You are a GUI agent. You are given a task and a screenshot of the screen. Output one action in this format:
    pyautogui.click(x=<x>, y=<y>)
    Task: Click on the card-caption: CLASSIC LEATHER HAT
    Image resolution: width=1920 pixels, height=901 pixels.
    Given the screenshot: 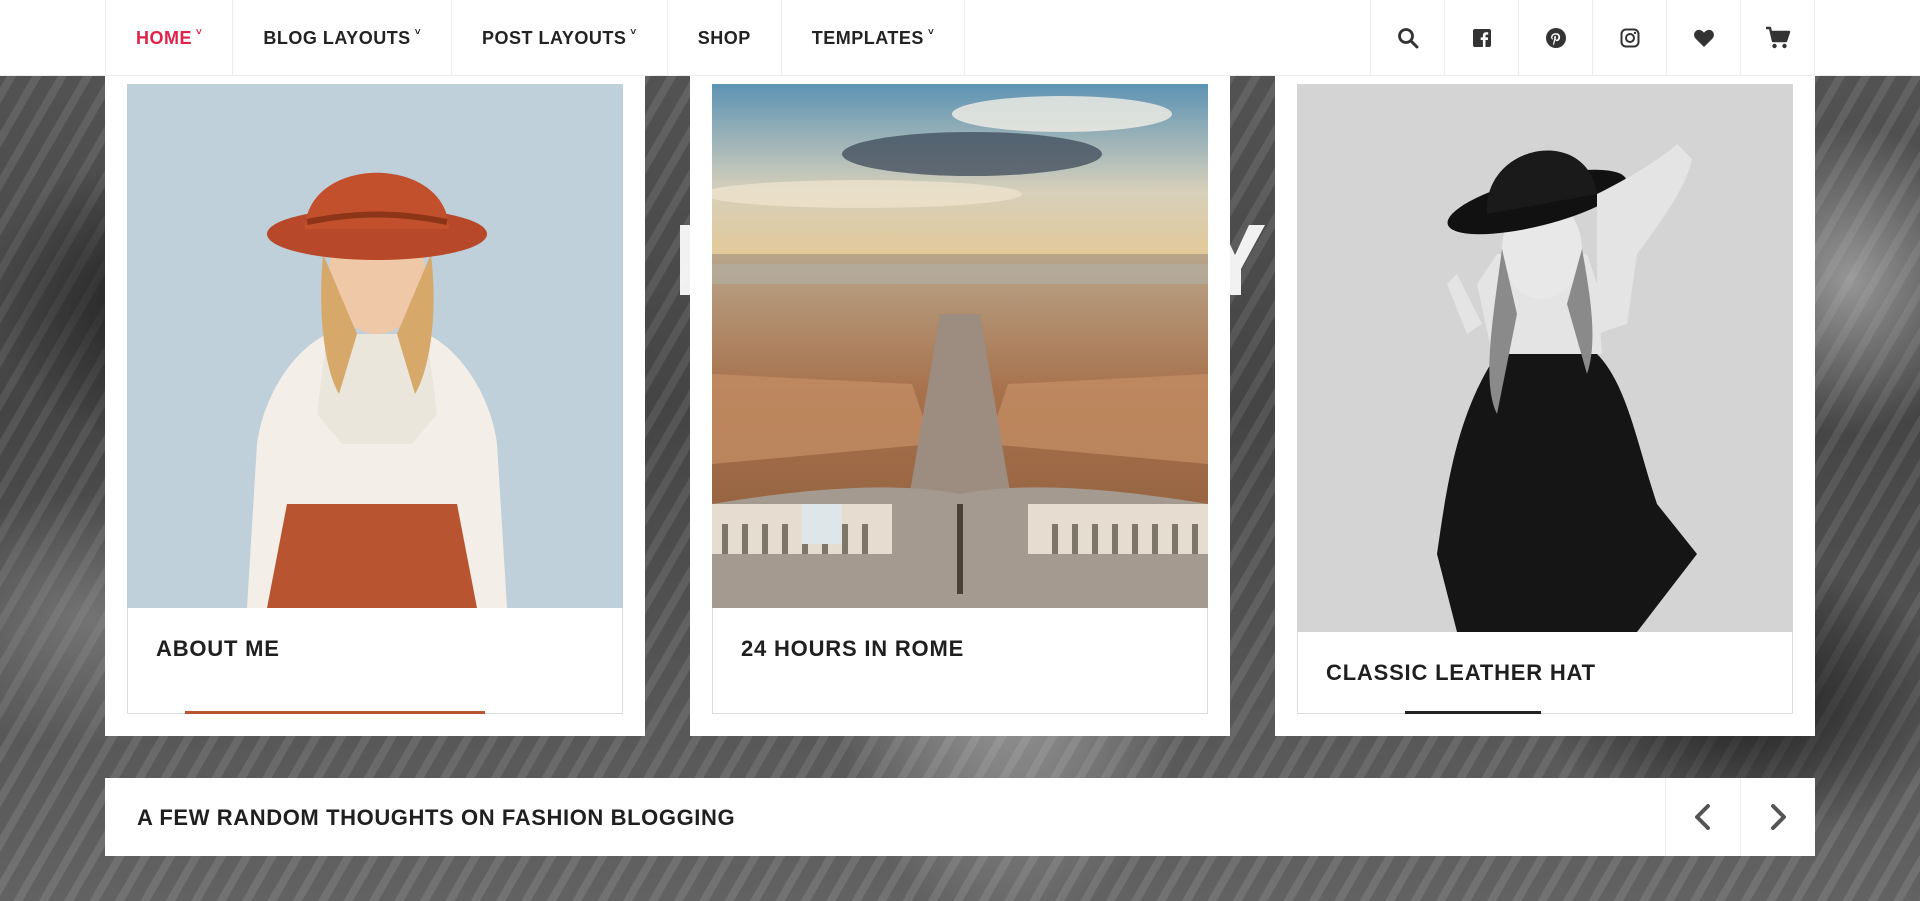 What is the action you would take?
    pyautogui.click(x=1545, y=673)
    